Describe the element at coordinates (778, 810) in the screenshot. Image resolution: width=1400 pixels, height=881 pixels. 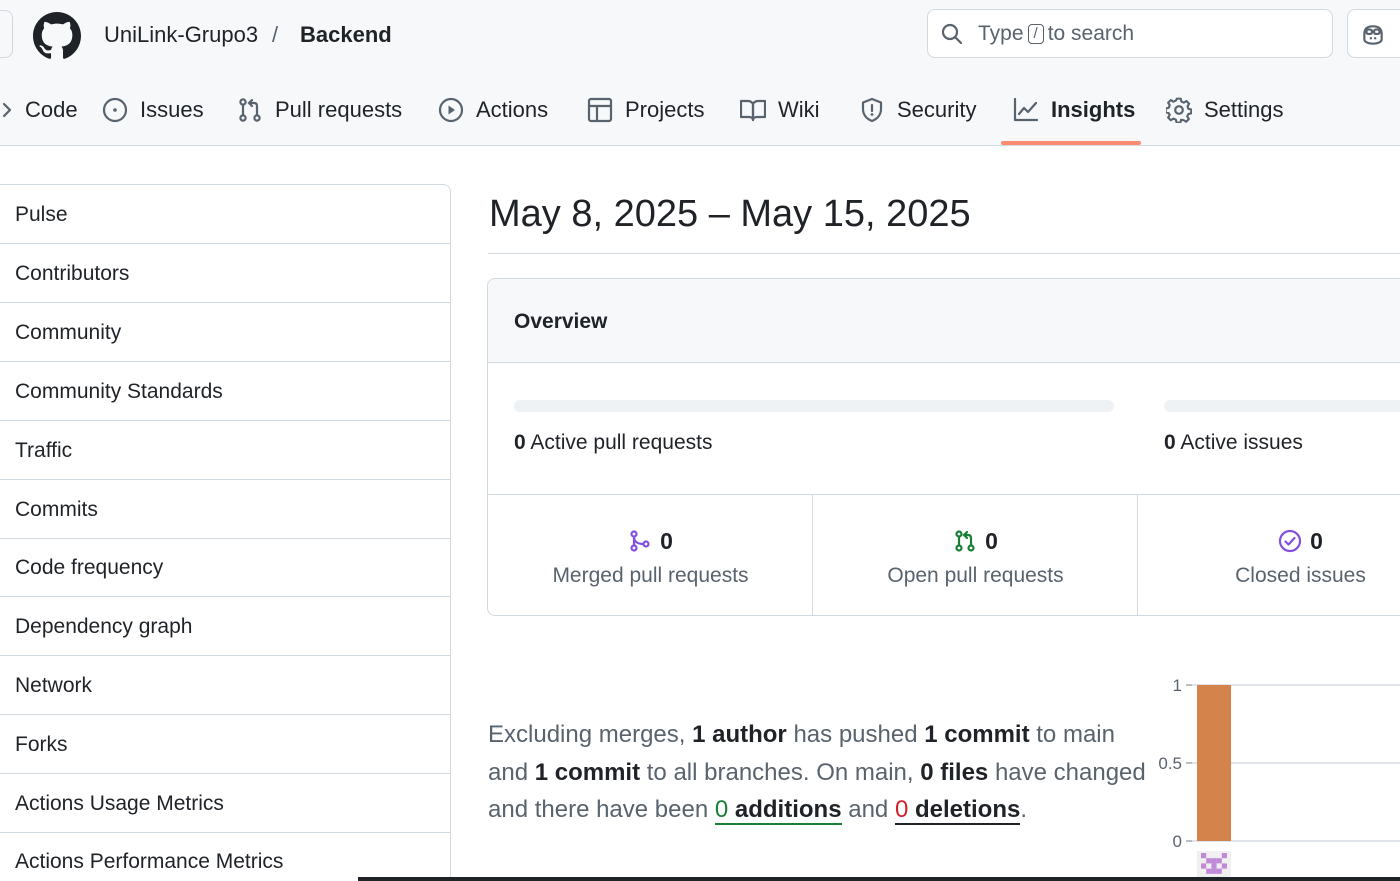
I see `additions-link: 0 additions` at that location.